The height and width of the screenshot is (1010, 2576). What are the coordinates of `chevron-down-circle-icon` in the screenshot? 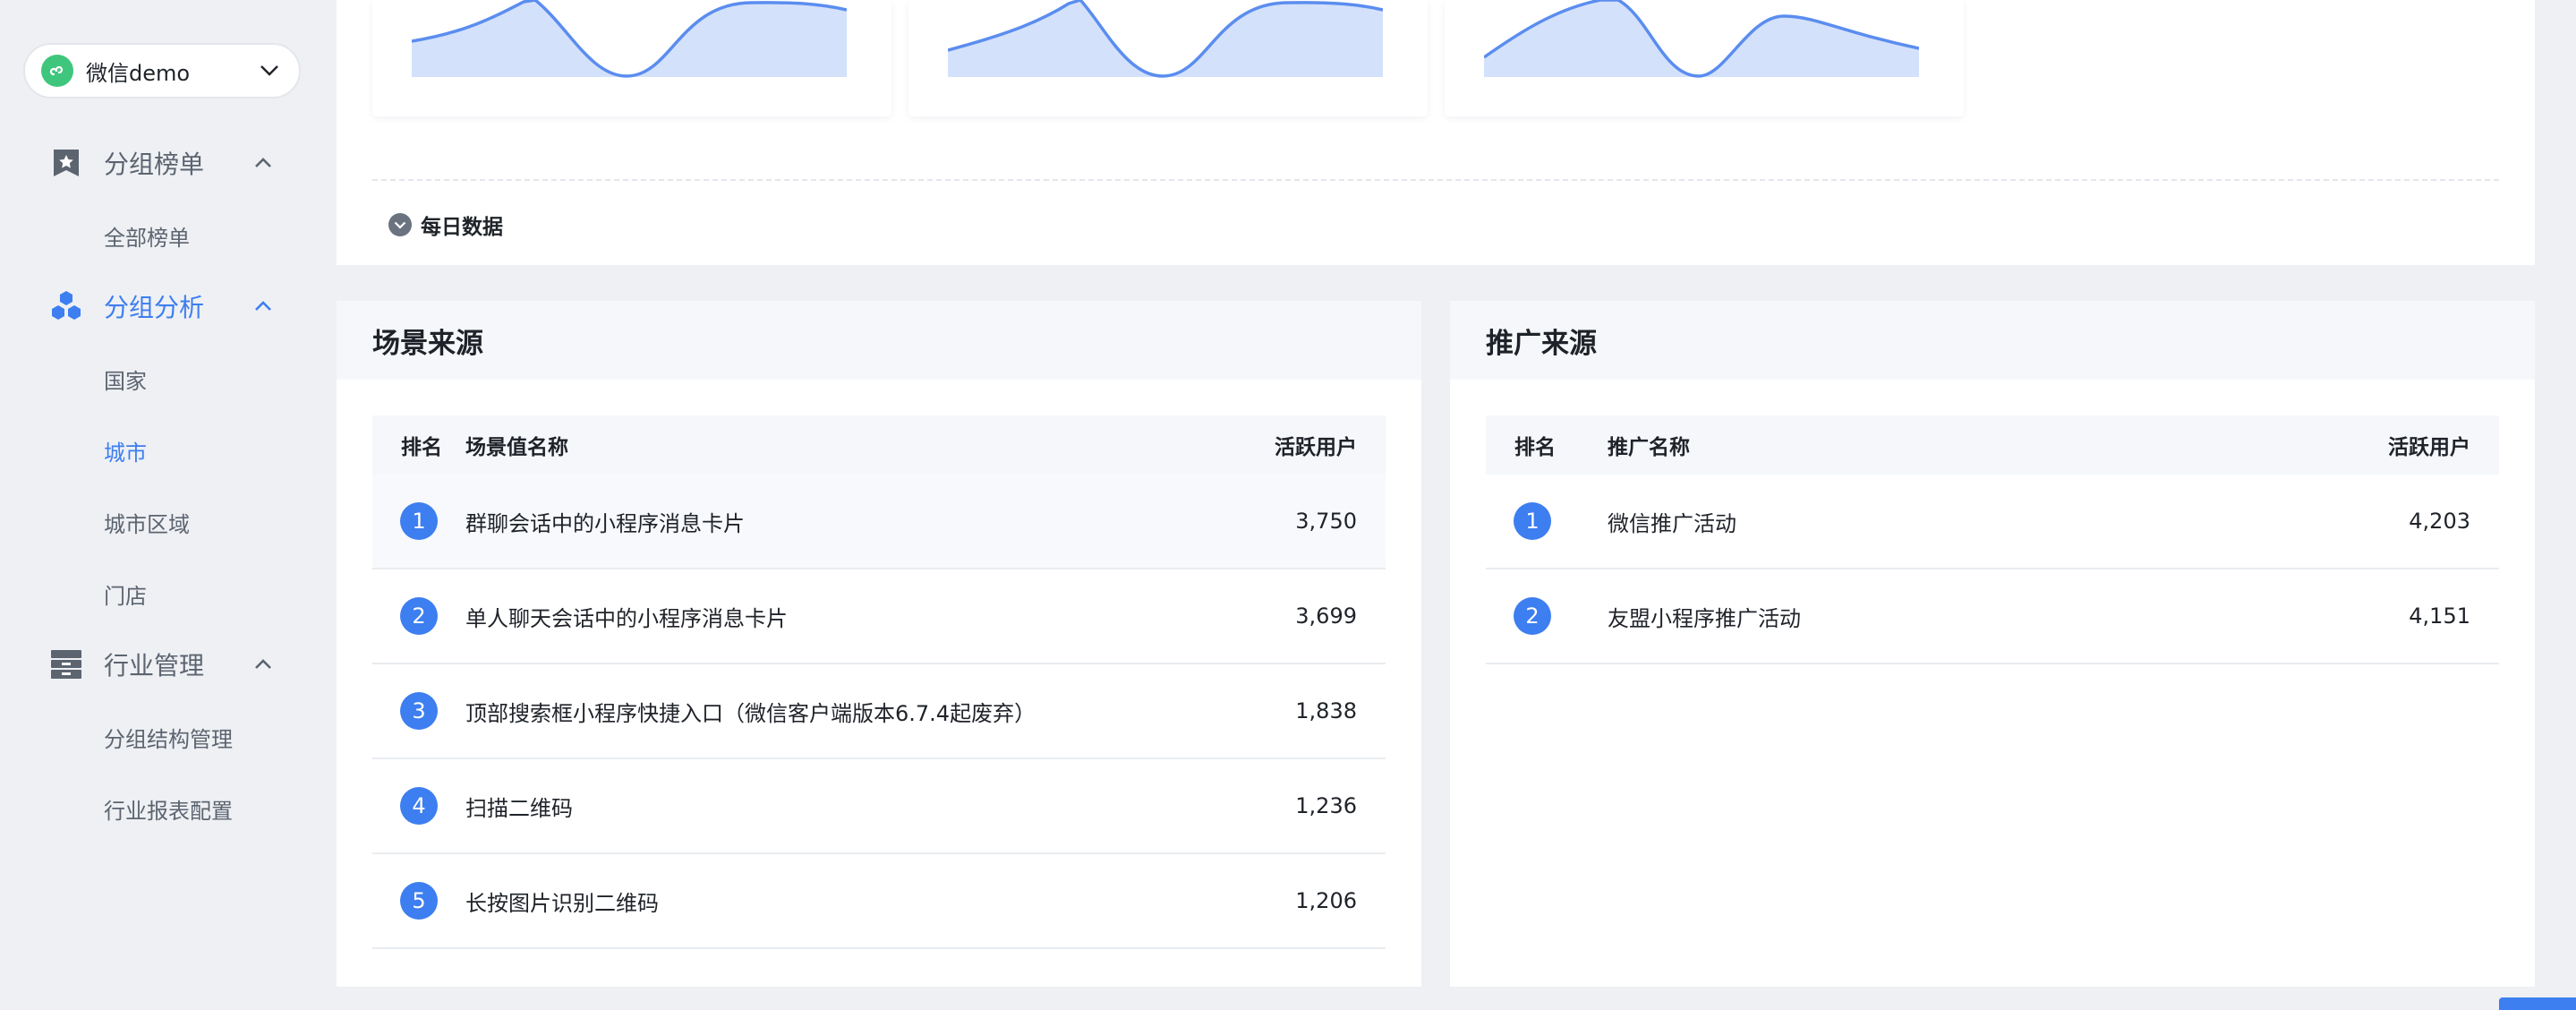 It's located at (400, 225).